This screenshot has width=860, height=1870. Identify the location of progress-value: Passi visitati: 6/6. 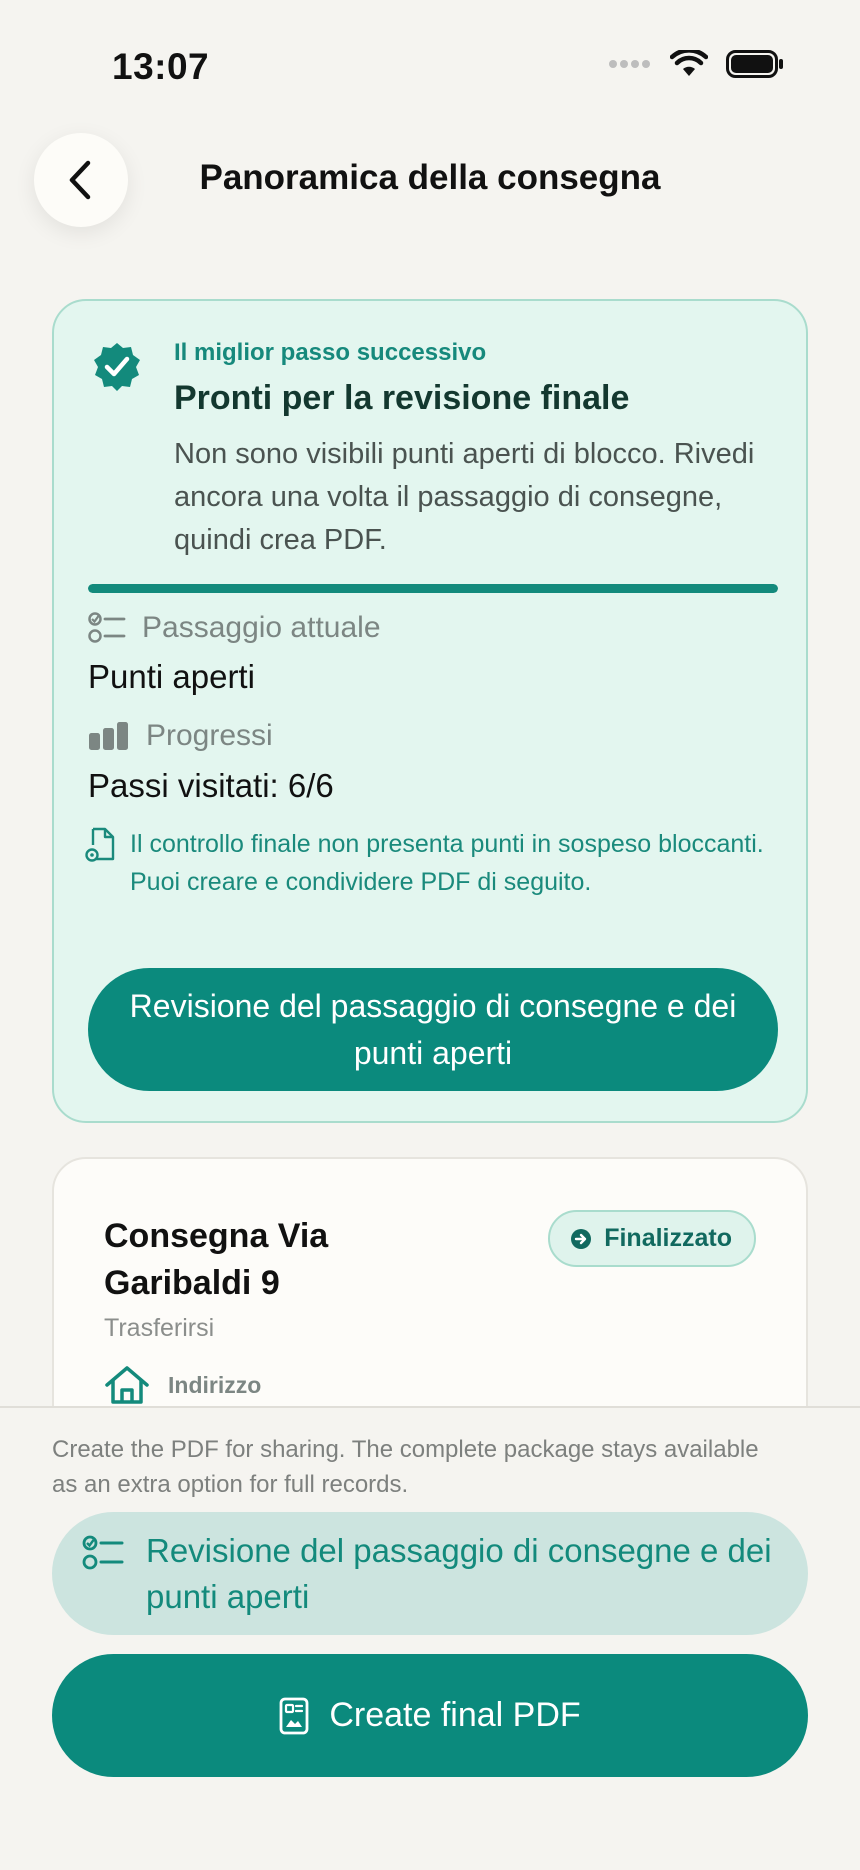
(211, 785).